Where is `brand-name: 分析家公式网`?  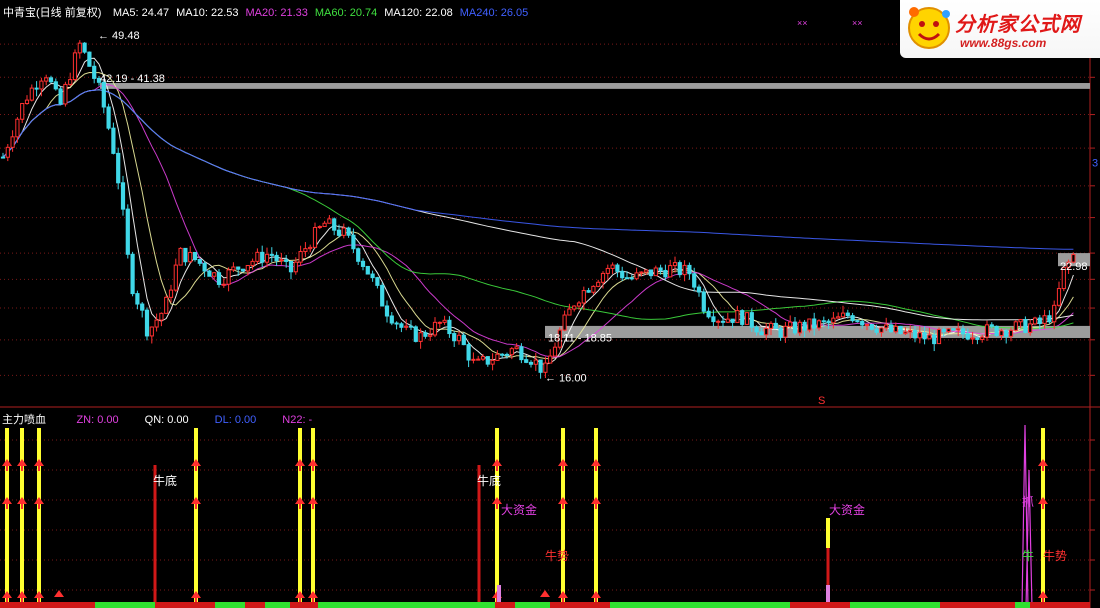
brand-name: 分析家公式网 is located at coordinates (1018, 25).